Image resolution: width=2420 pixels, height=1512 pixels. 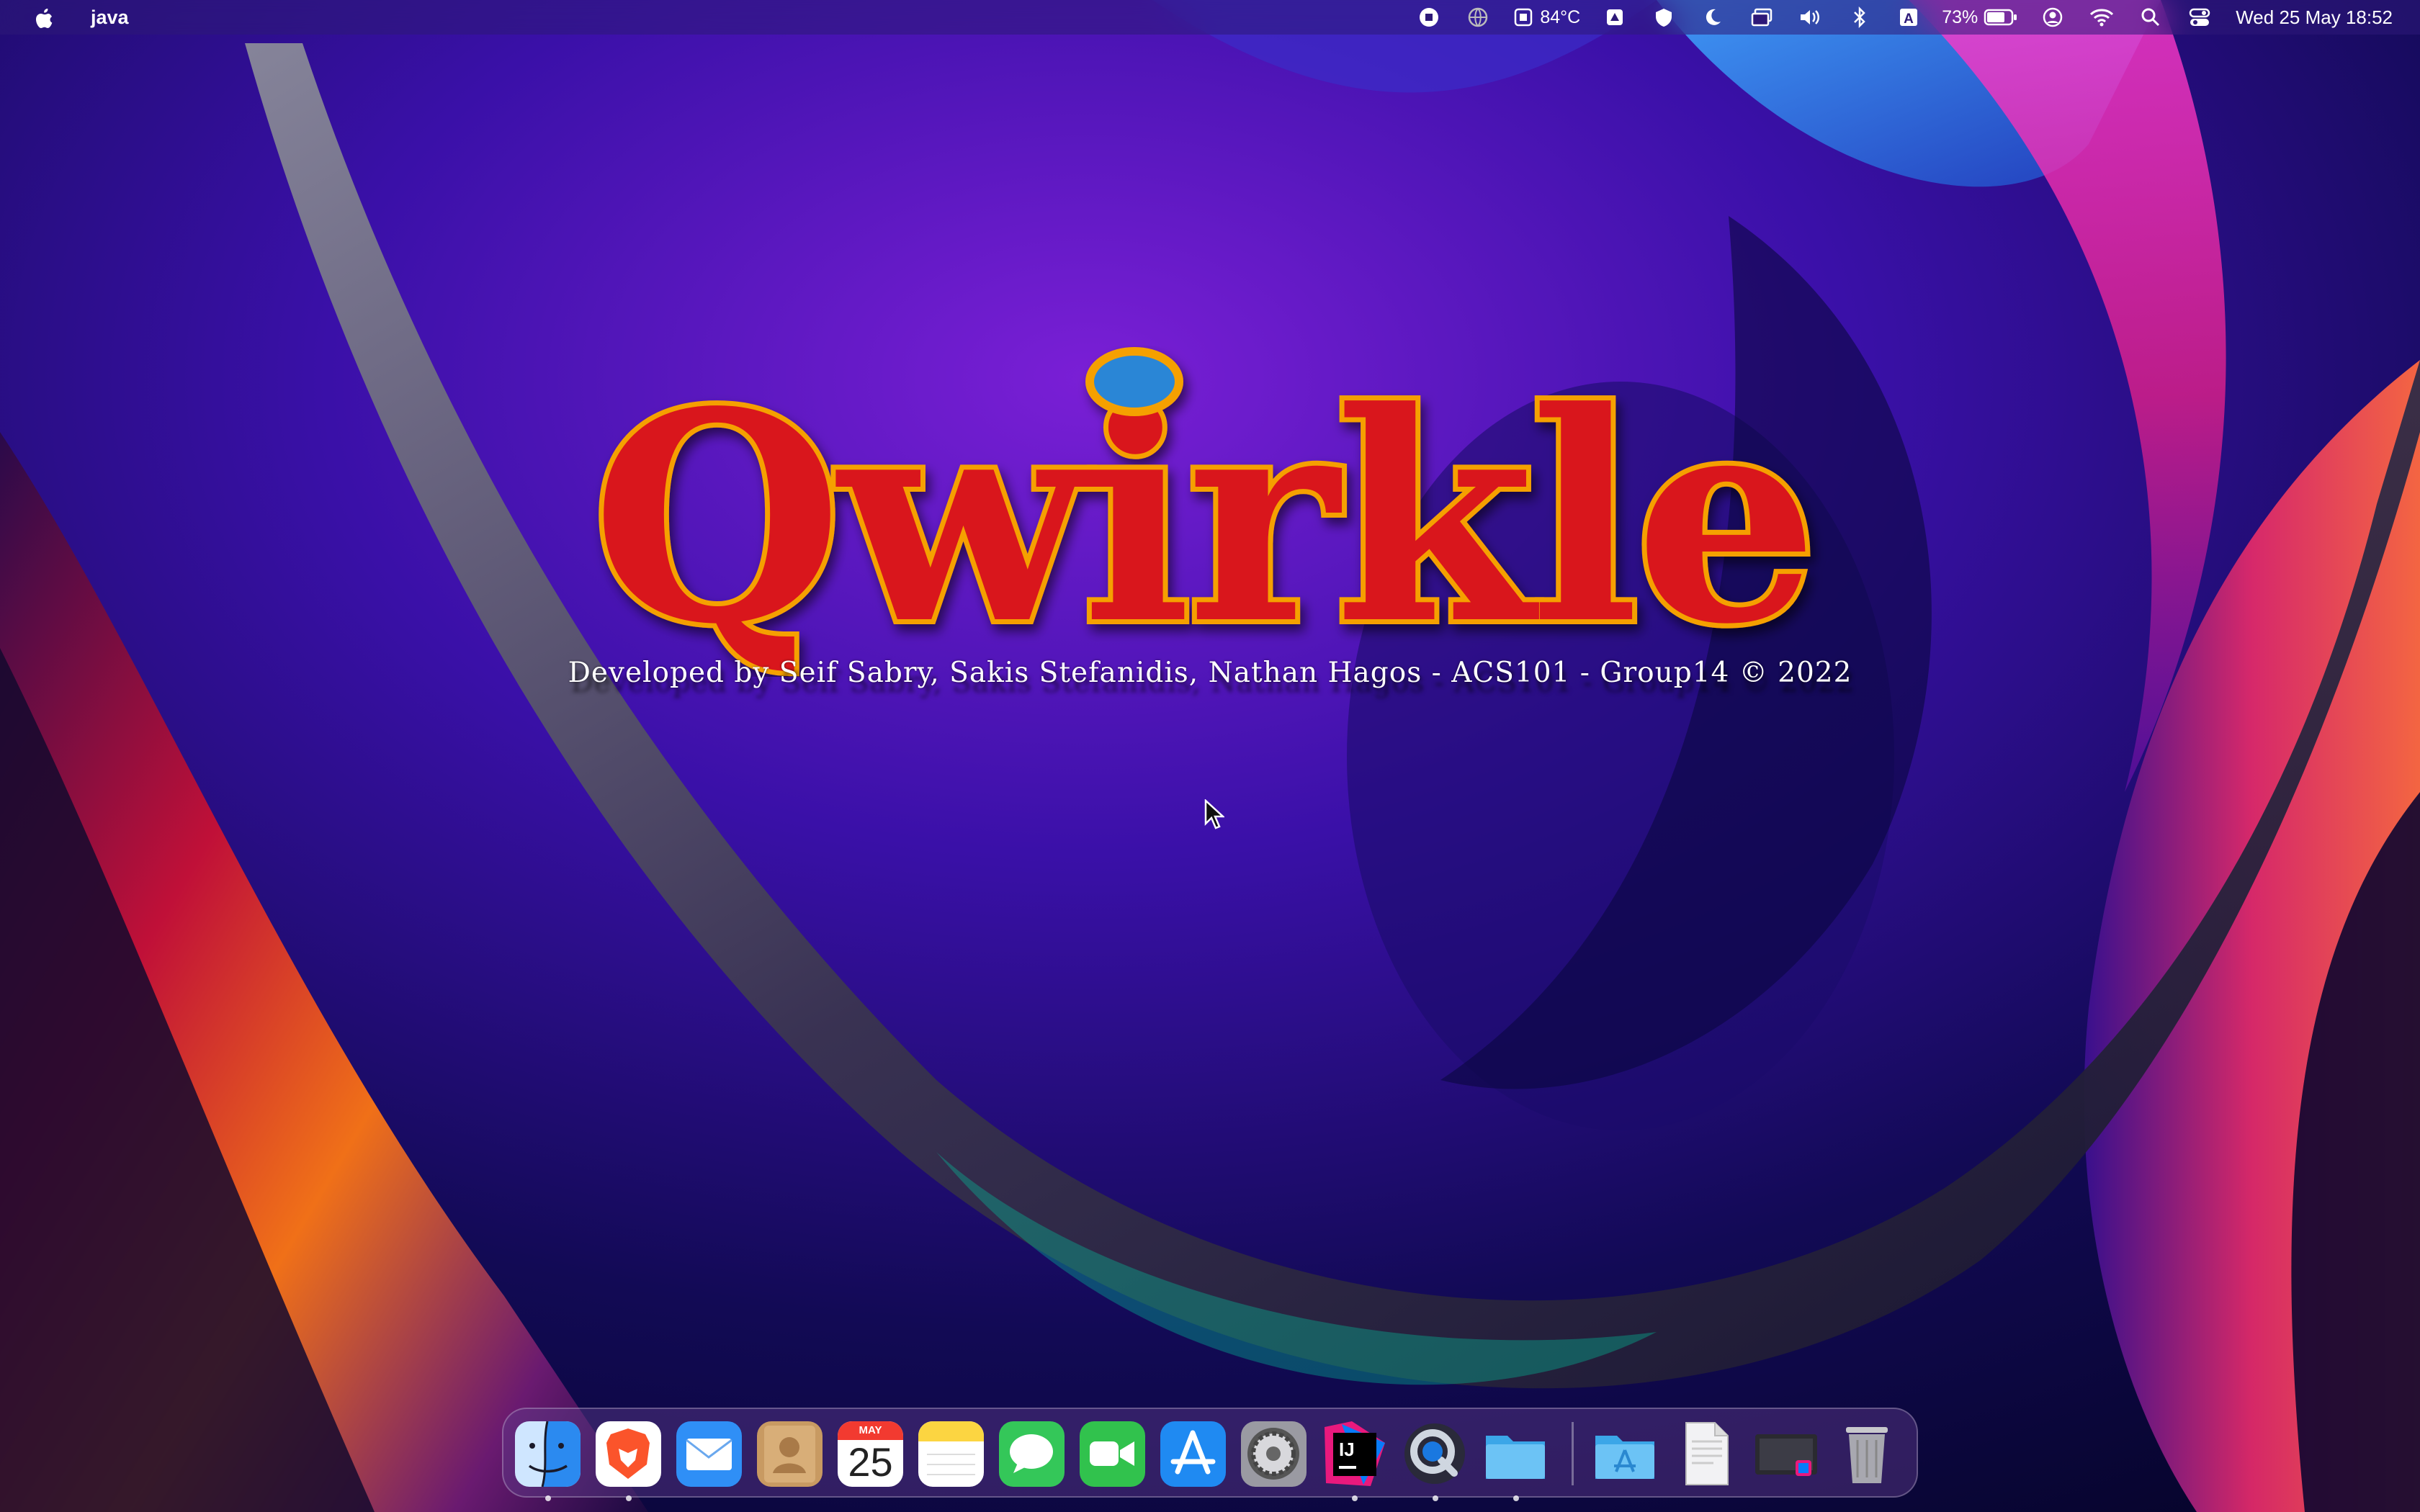 What do you see at coordinates (1624, 1457) in the screenshot?
I see `applications-folder-icon` at bounding box center [1624, 1457].